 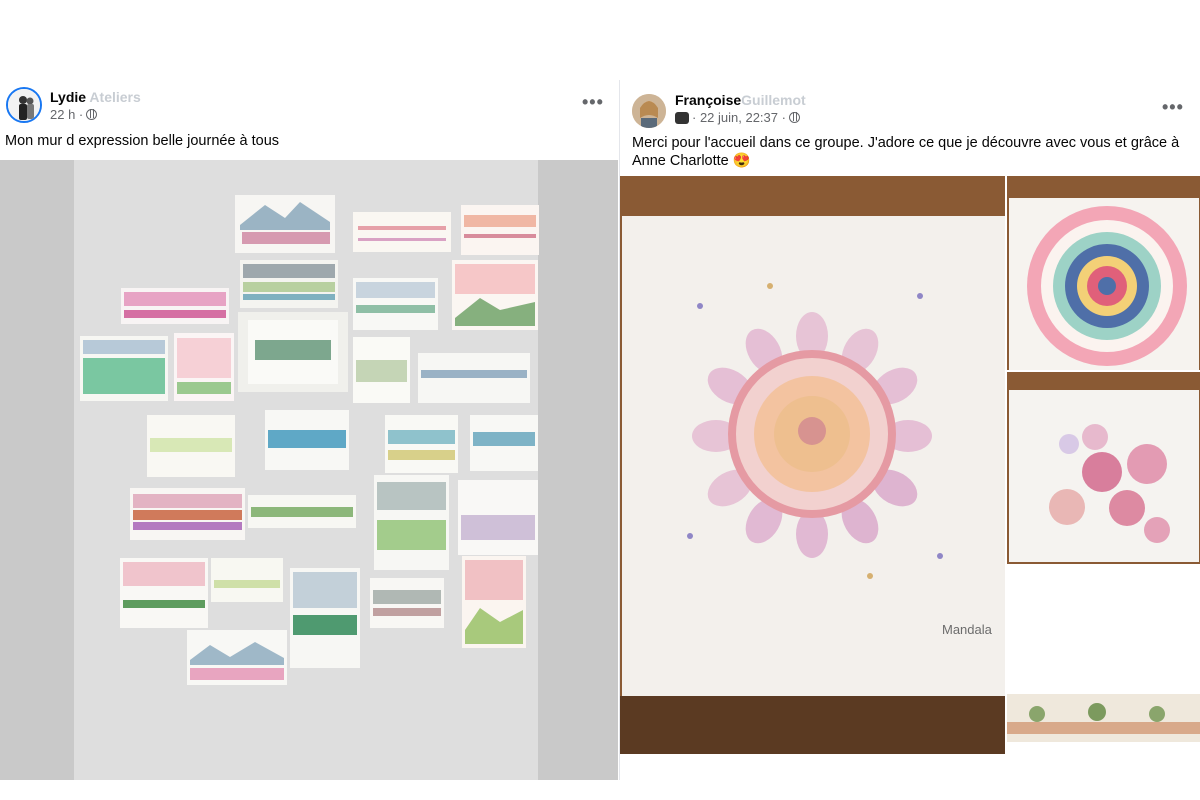 I want to click on mandala-thumbnail-image, so click(x=1103, y=273).